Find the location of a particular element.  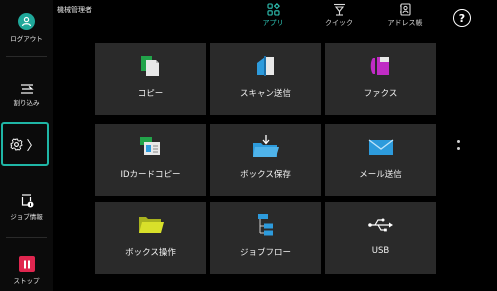

app-tile-box-save: ボックス保存 is located at coordinates (265, 160).